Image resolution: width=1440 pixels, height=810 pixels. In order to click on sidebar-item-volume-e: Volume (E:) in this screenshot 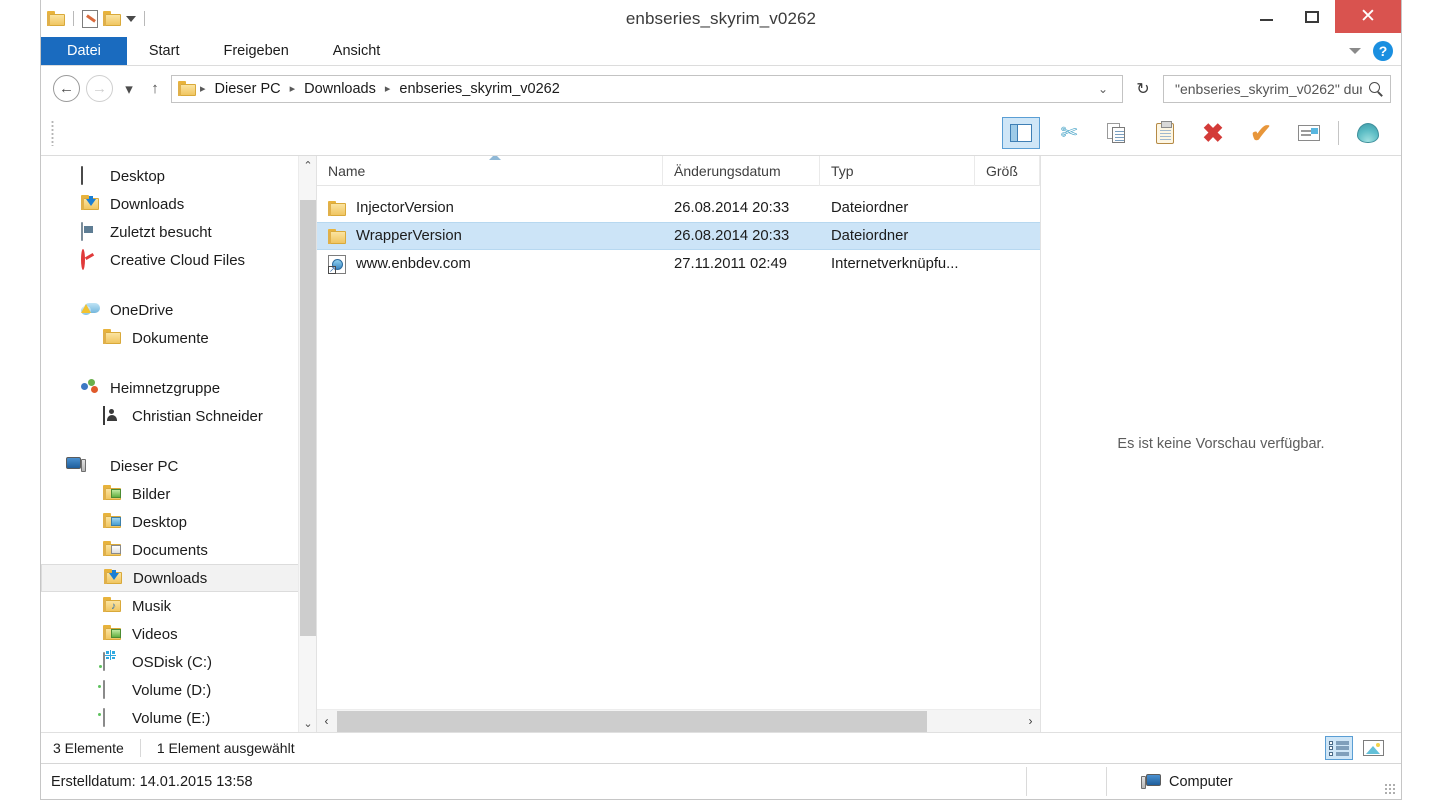, I will do `click(178, 718)`.